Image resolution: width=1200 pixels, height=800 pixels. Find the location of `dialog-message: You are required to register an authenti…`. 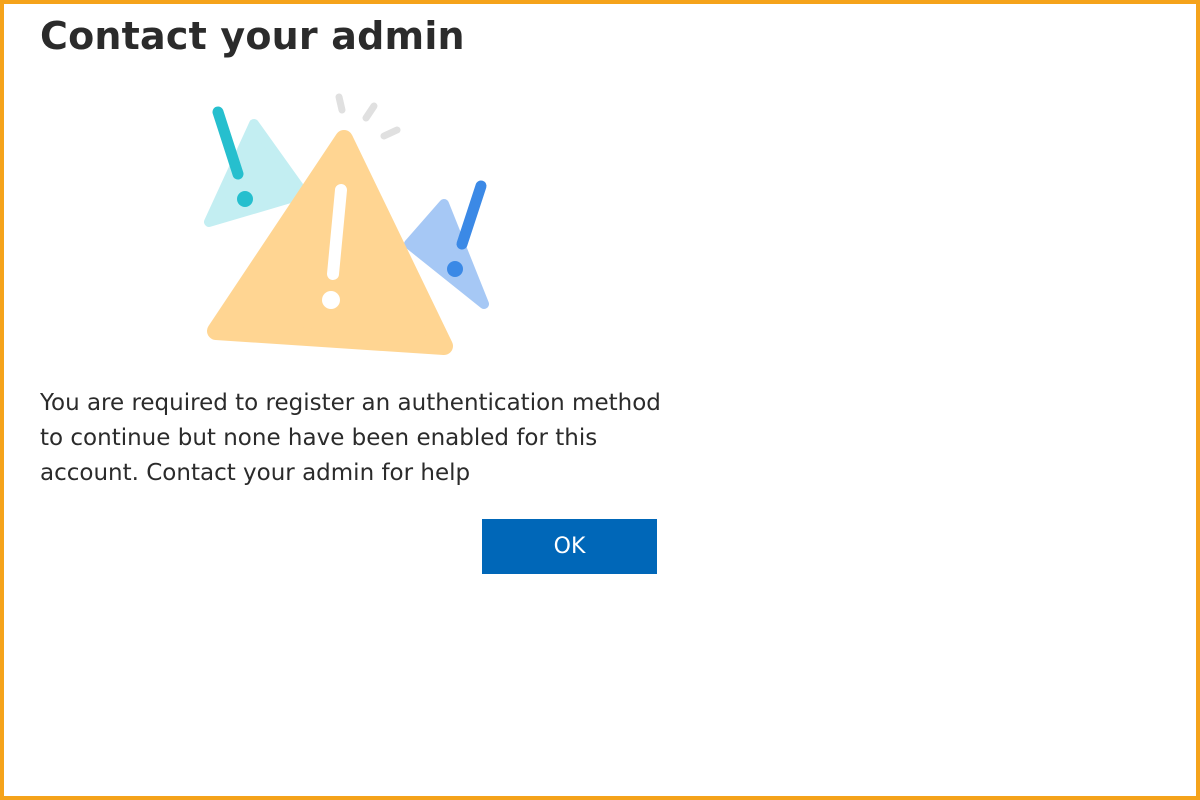

dialog-message: You are required to register an authenti… is located at coordinates (350, 438).